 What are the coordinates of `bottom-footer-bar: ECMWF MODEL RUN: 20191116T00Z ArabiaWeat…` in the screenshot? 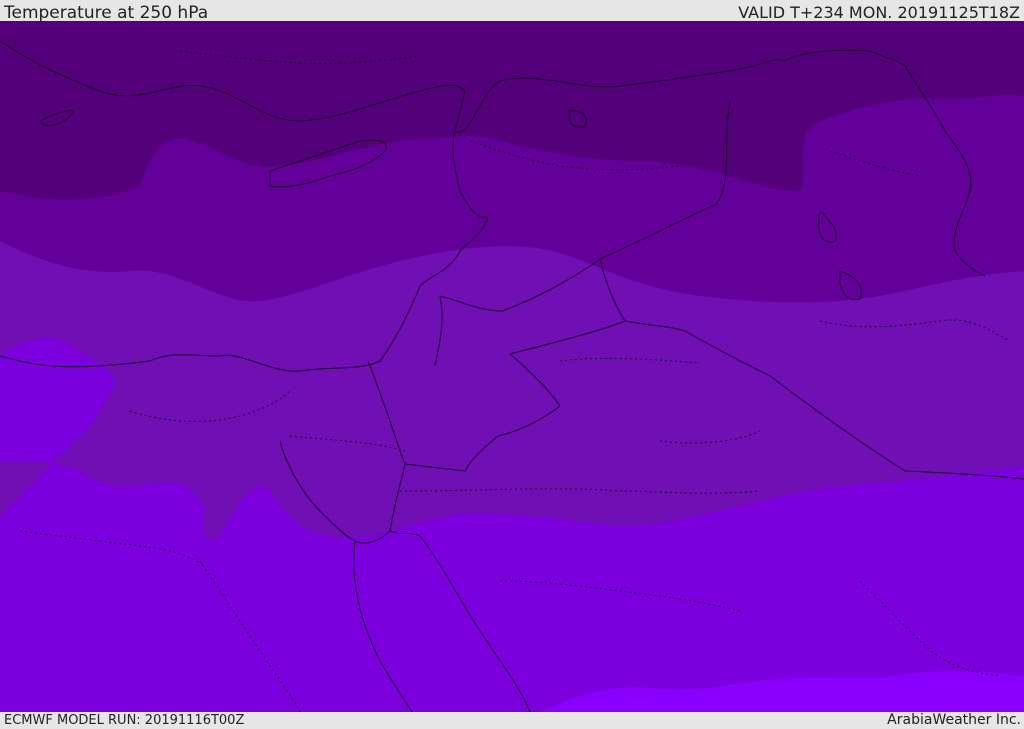 It's located at (512, 720).